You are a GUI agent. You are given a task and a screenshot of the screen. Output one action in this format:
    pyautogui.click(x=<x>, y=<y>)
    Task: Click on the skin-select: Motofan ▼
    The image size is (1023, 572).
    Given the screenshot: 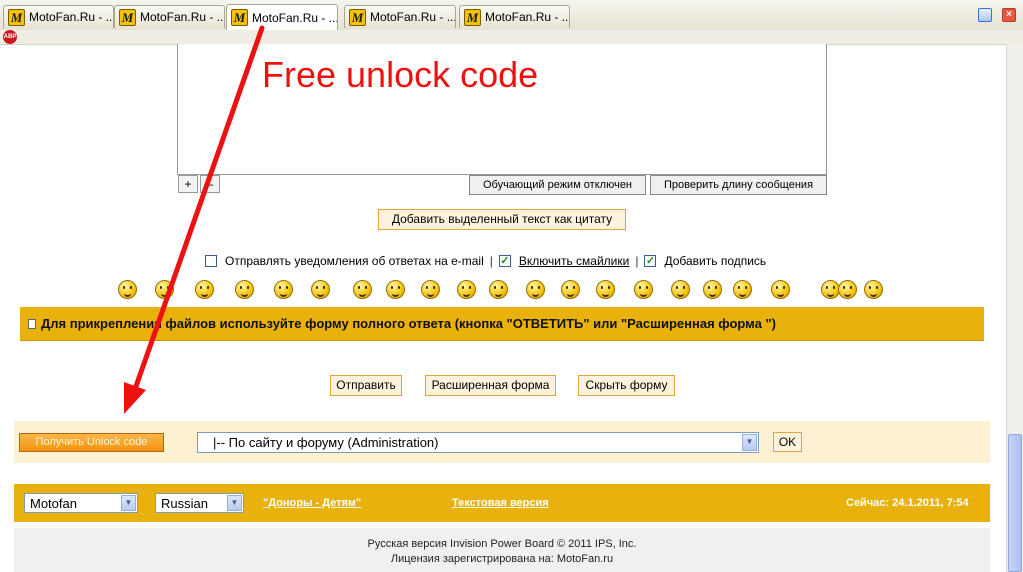 What is the action you would take?
    pyautogui.click(x=81, y=503)
    